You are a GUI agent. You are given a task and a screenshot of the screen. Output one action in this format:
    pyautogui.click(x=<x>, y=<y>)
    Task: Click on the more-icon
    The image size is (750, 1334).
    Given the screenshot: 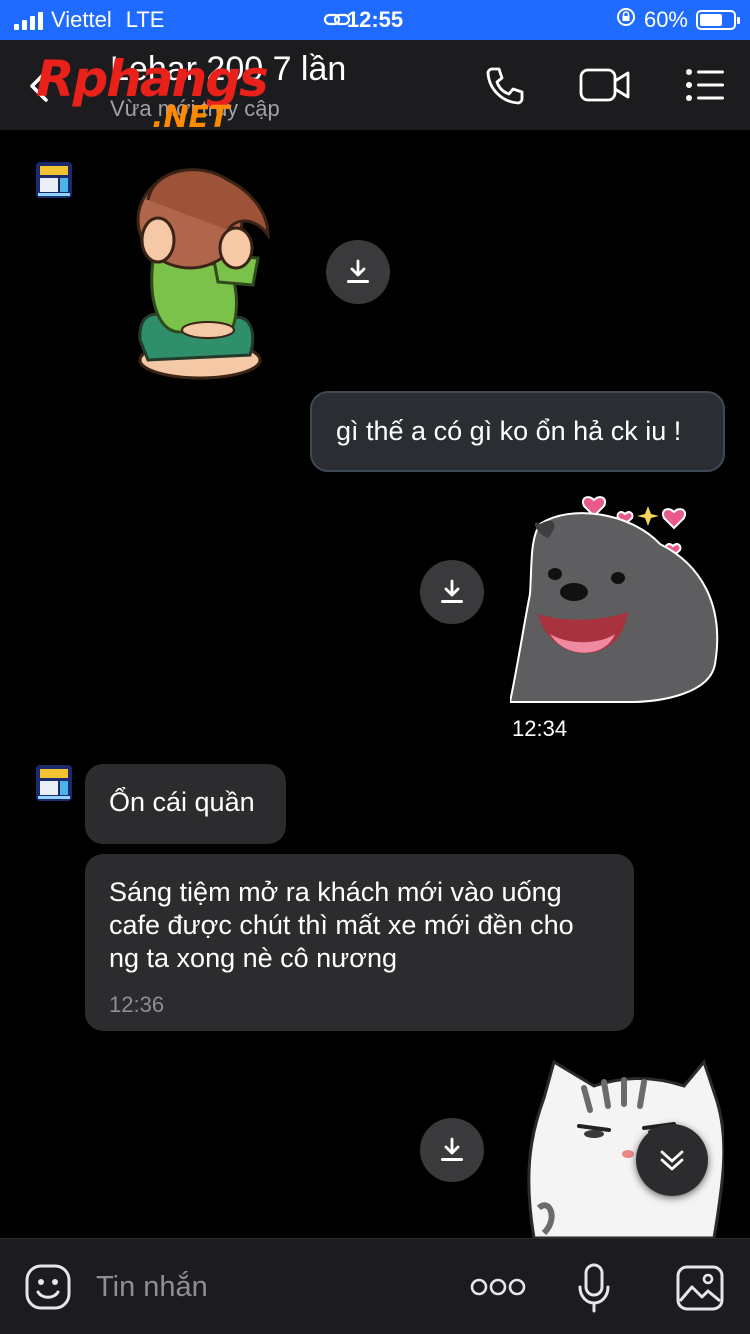 What is the action you would take?
    pyautogui.click(x=498, y=1289)
    